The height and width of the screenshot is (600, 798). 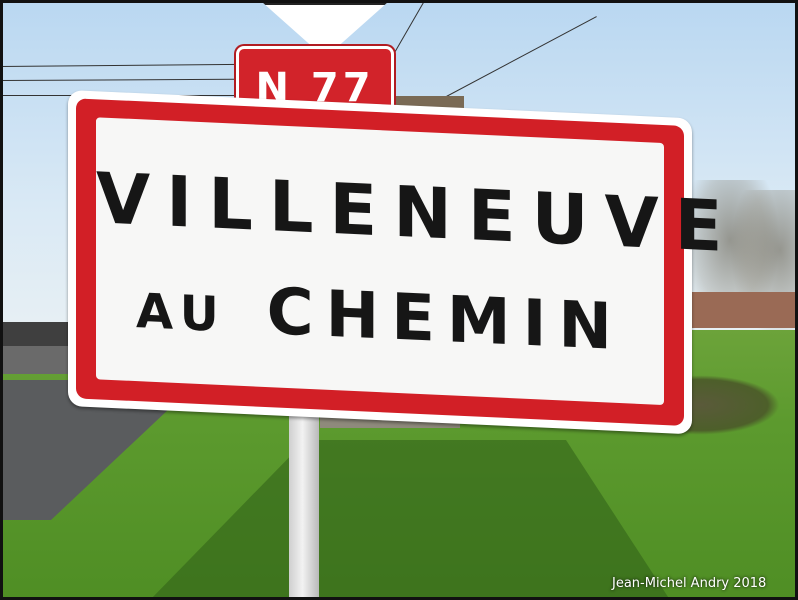 I want to click on town-name-line2: AU CHEMIN, so click(x=380, y=317).